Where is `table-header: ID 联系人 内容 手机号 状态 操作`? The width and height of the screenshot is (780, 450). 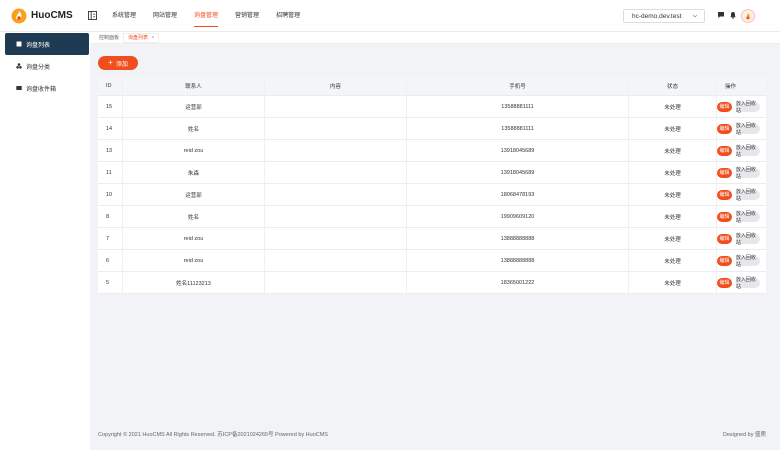 table-header: ID 联系人 内容 手机号 状态 操作 is located at coordinates (432, 86).